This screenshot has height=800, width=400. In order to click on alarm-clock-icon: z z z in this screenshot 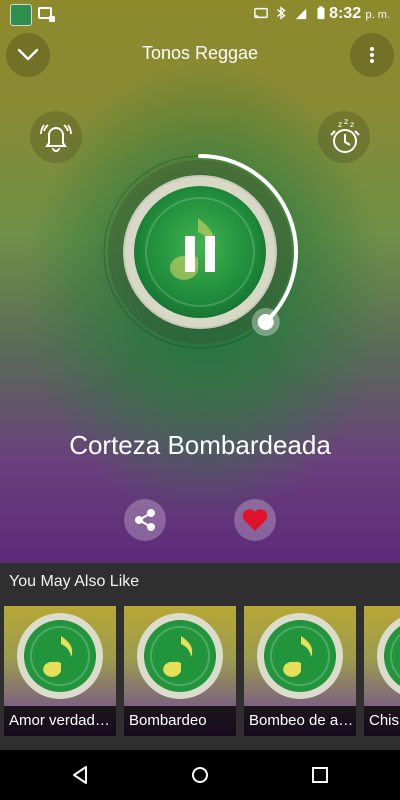, I will do `click(345, 135)`.